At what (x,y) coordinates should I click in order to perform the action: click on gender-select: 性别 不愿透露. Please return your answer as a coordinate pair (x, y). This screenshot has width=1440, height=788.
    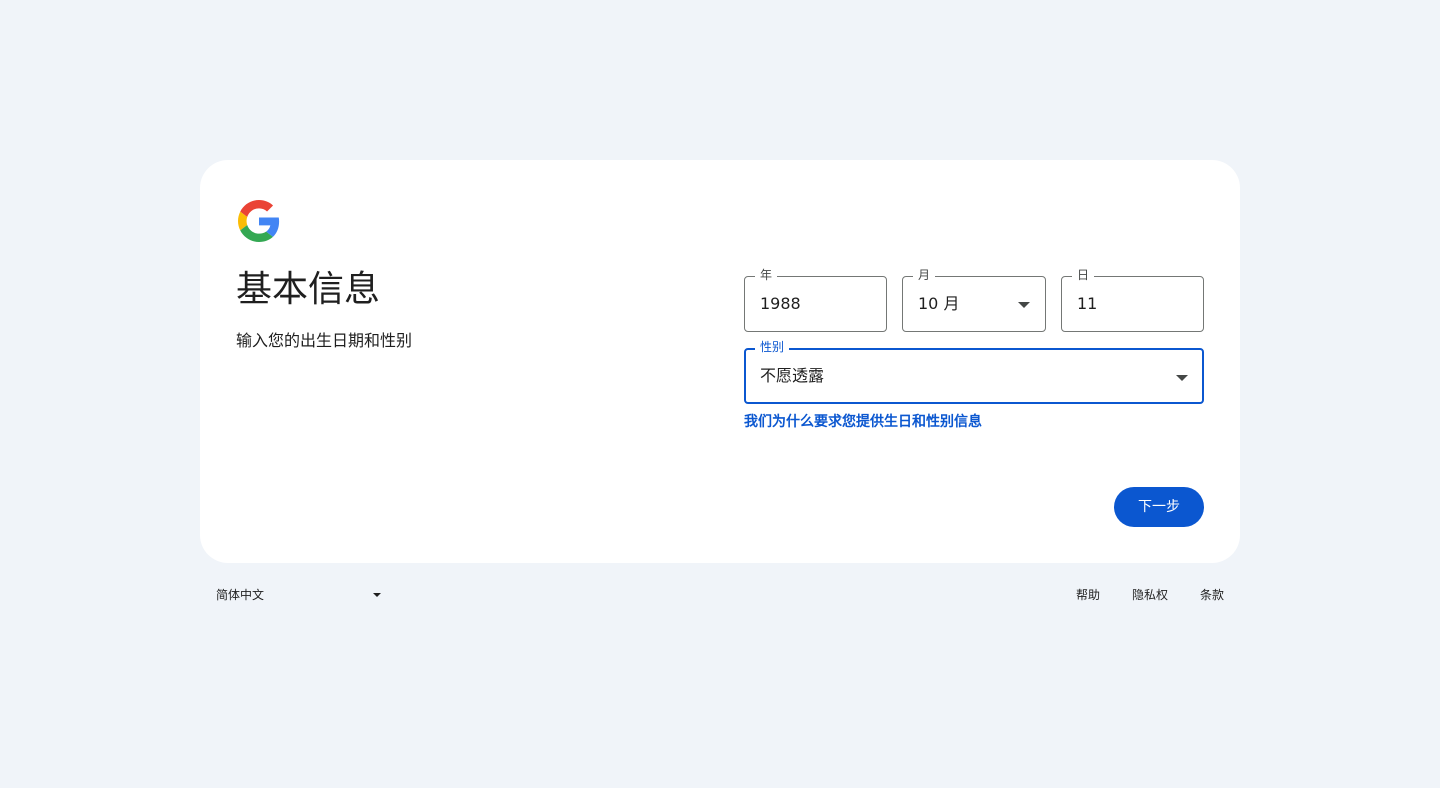
    Looking at the image, I should click on (974, 371).